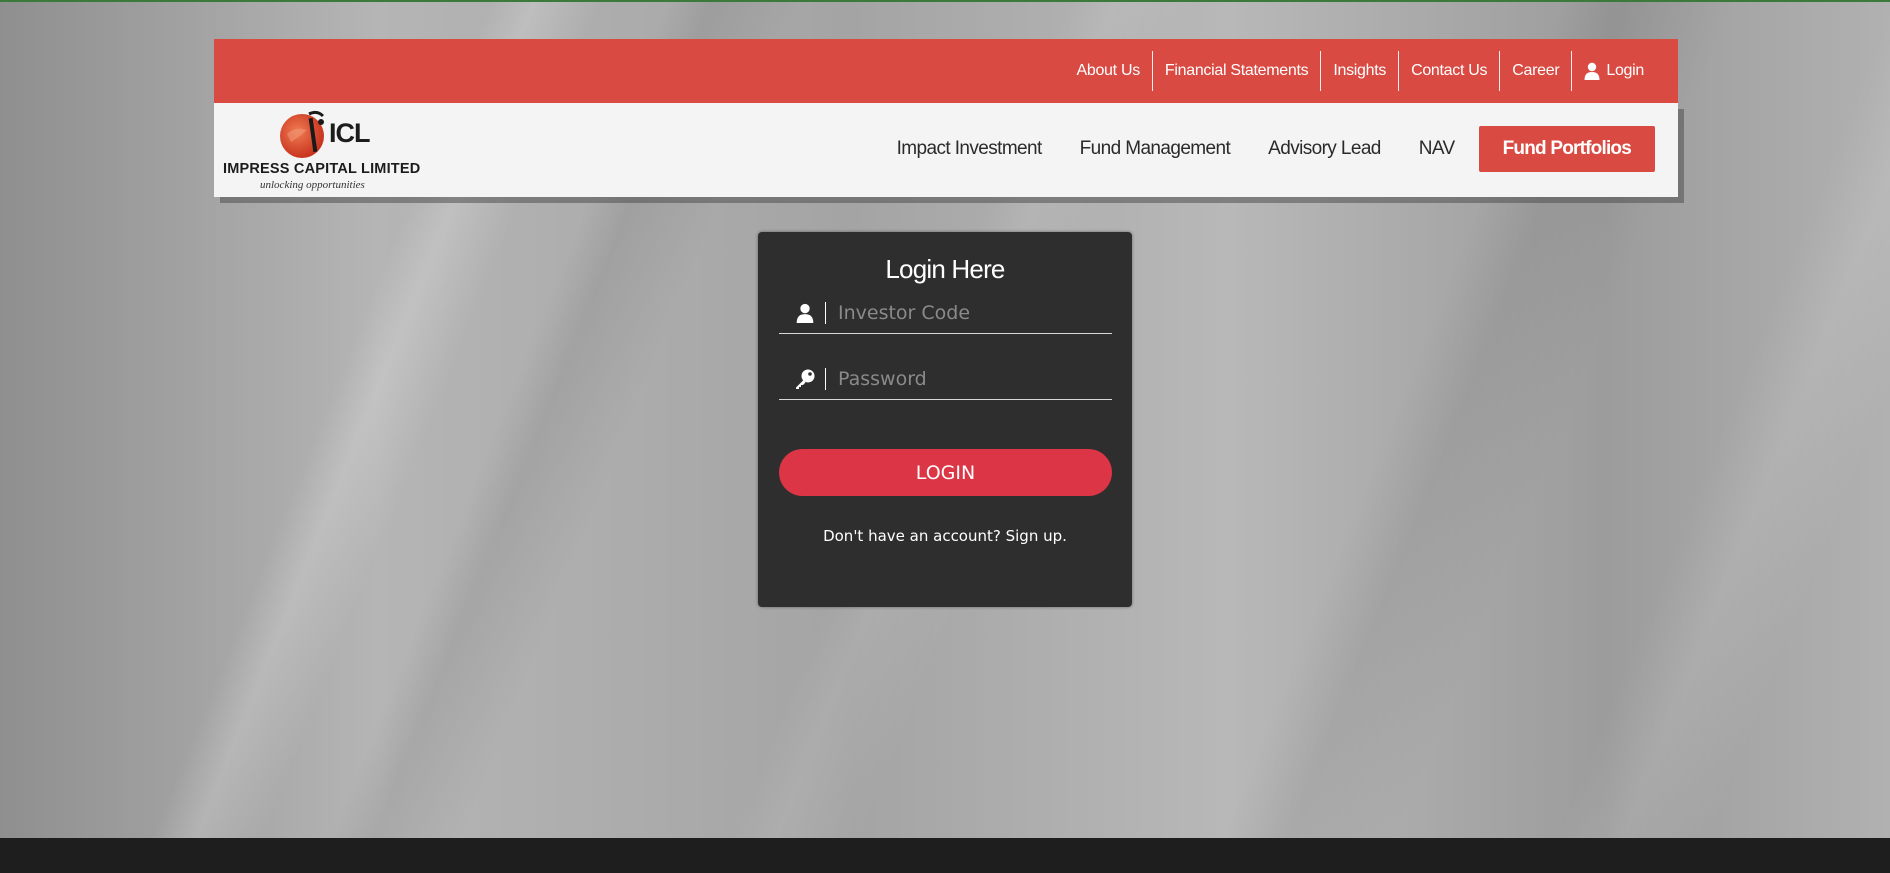 This screenshot has height=873, width=1890. I want to click on topbar-contact-us-link: Contact Us, so click(1448, 71).